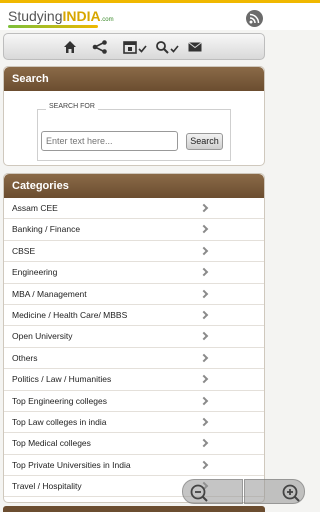 The height and width of the screenshot is (512, 320). I want to click on category-item: Politics / Law / Humanities, so click(134, 380).